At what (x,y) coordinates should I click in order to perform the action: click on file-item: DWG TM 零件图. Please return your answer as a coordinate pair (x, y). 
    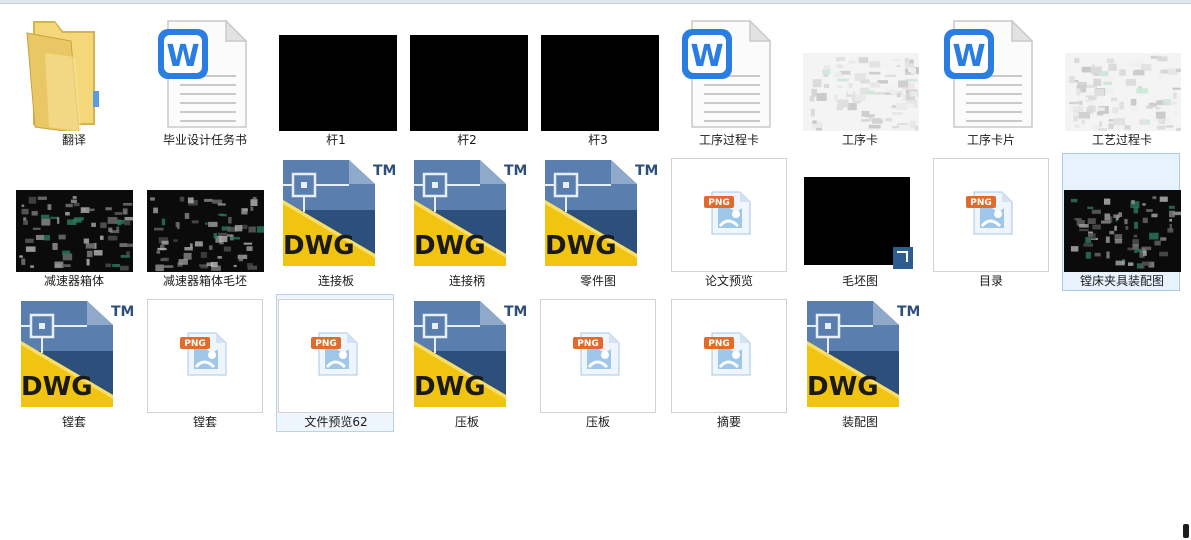
    Looking at the image, I should click on (597, 222).